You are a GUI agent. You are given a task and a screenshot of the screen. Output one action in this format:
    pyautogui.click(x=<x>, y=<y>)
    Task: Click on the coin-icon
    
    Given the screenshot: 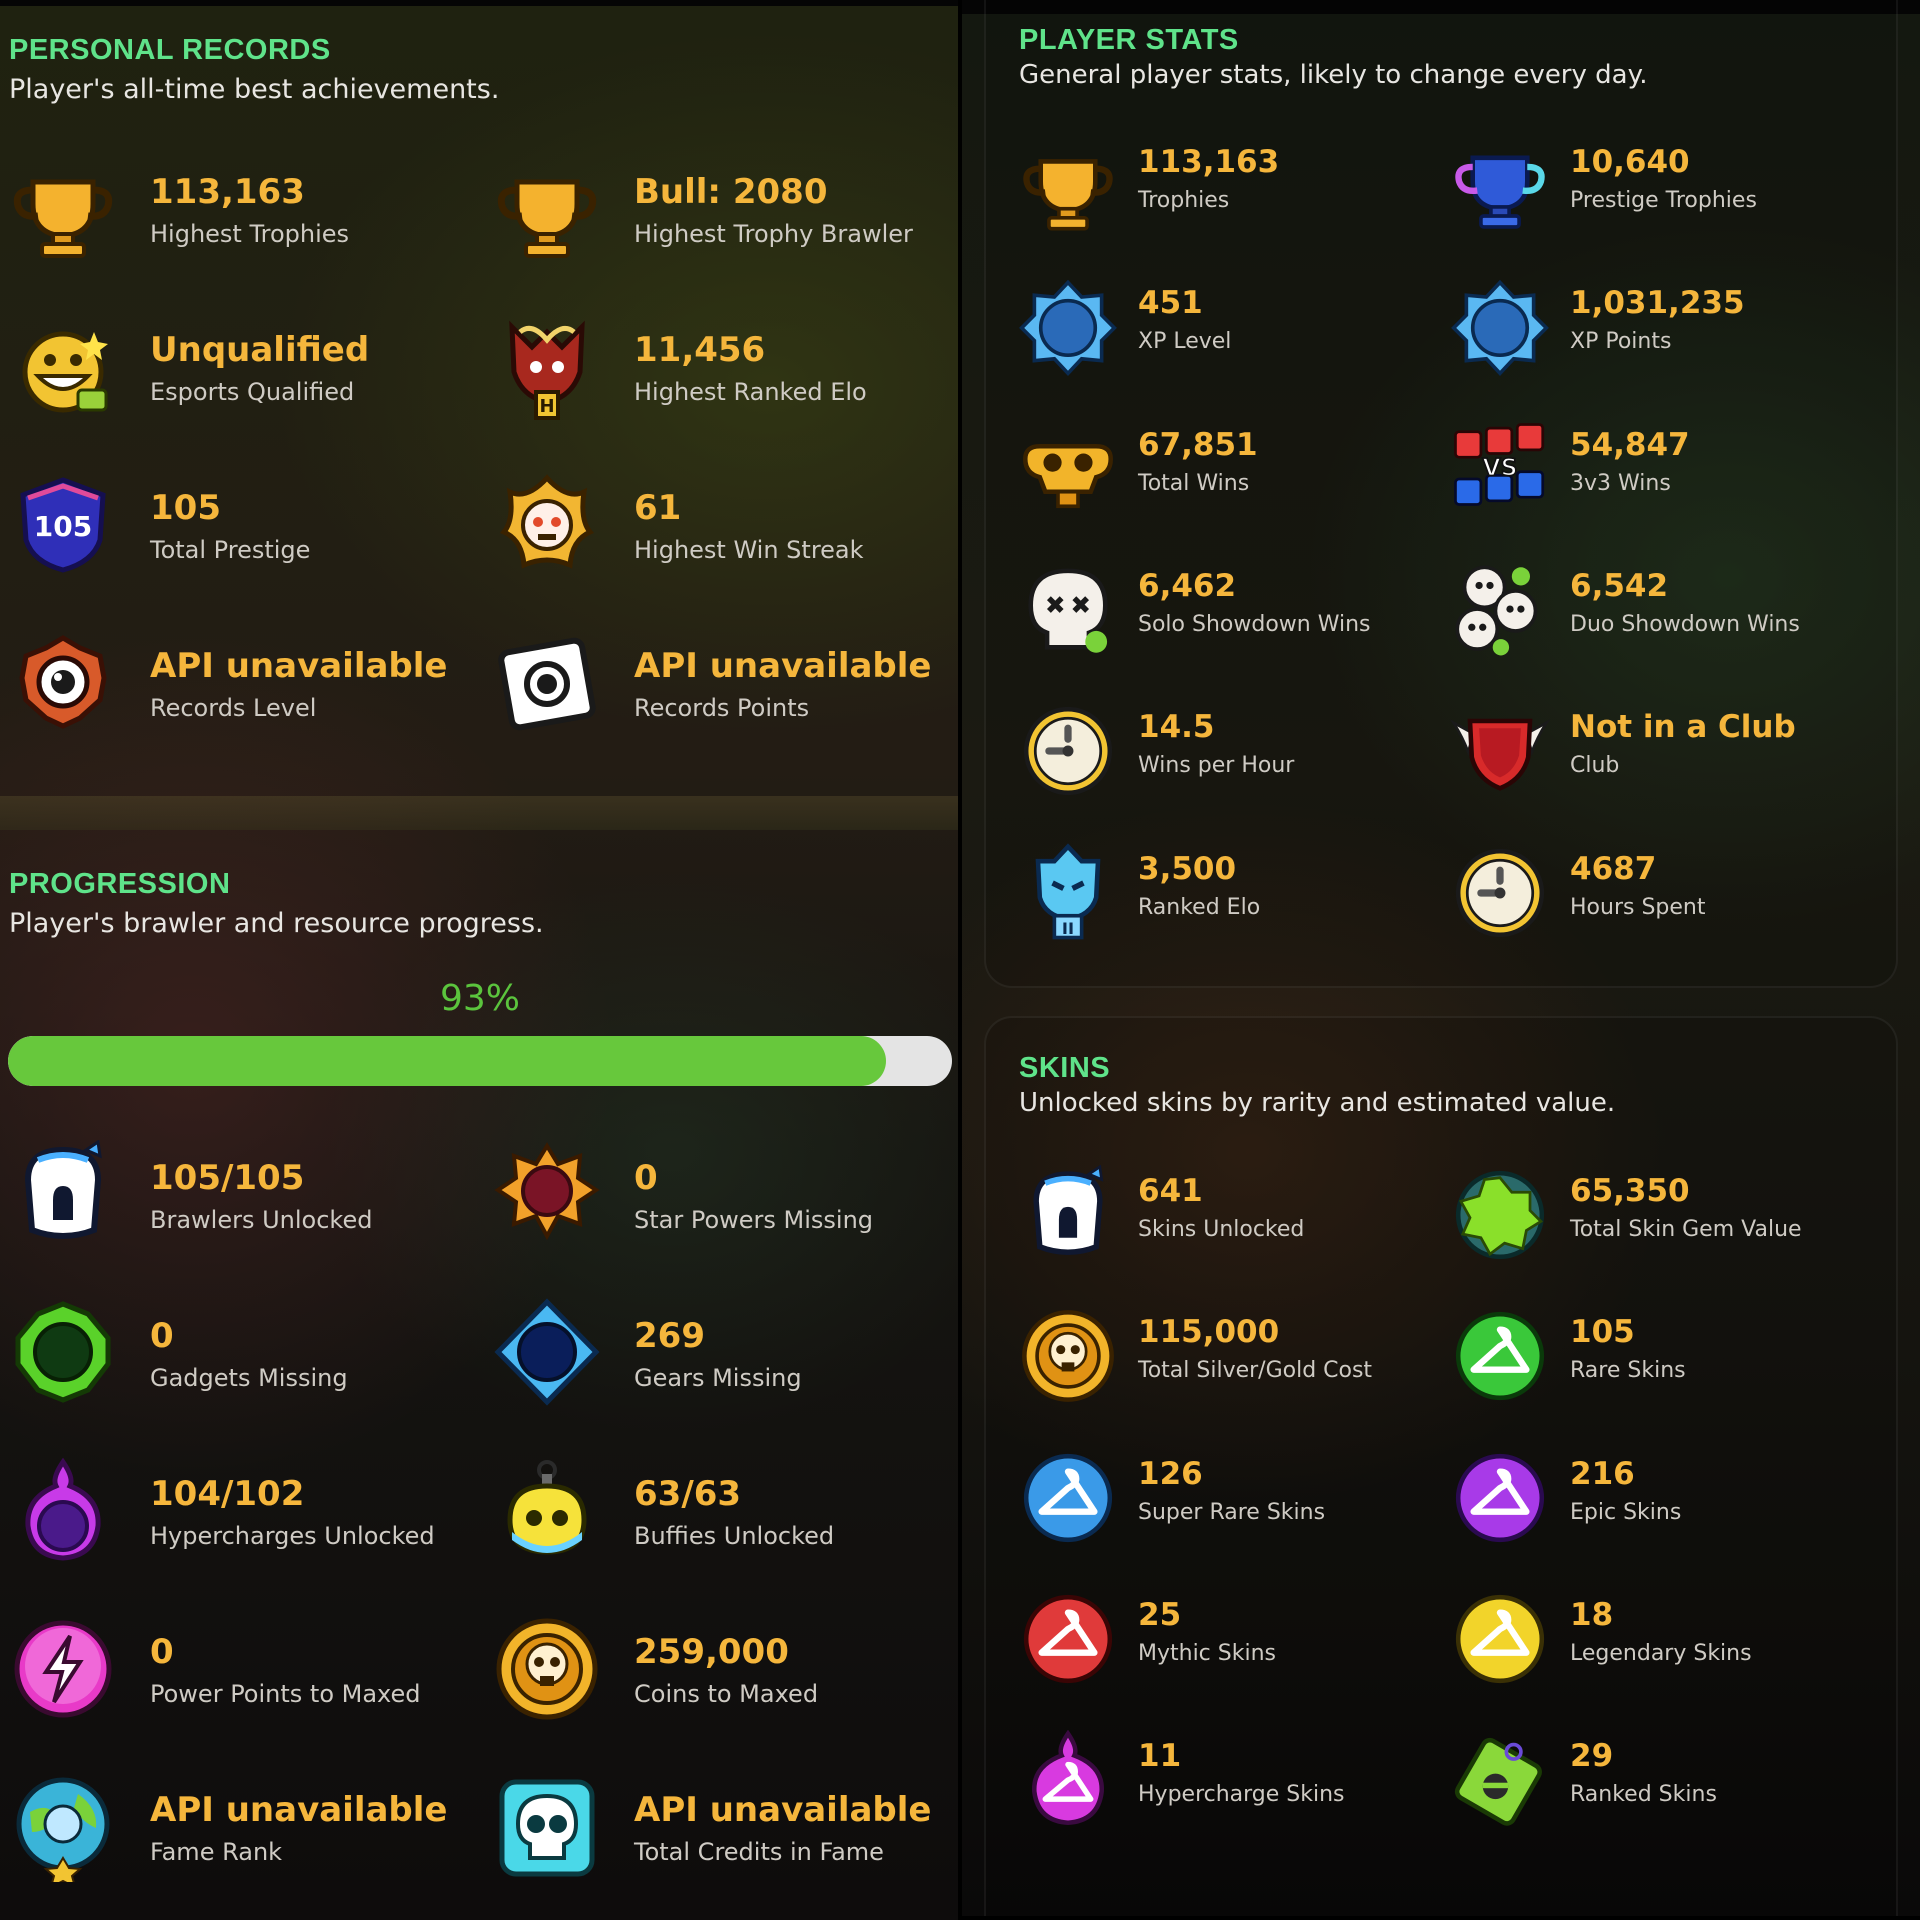 What is the action you would take?
    pyautogui.click(x=547, y=1669)
    